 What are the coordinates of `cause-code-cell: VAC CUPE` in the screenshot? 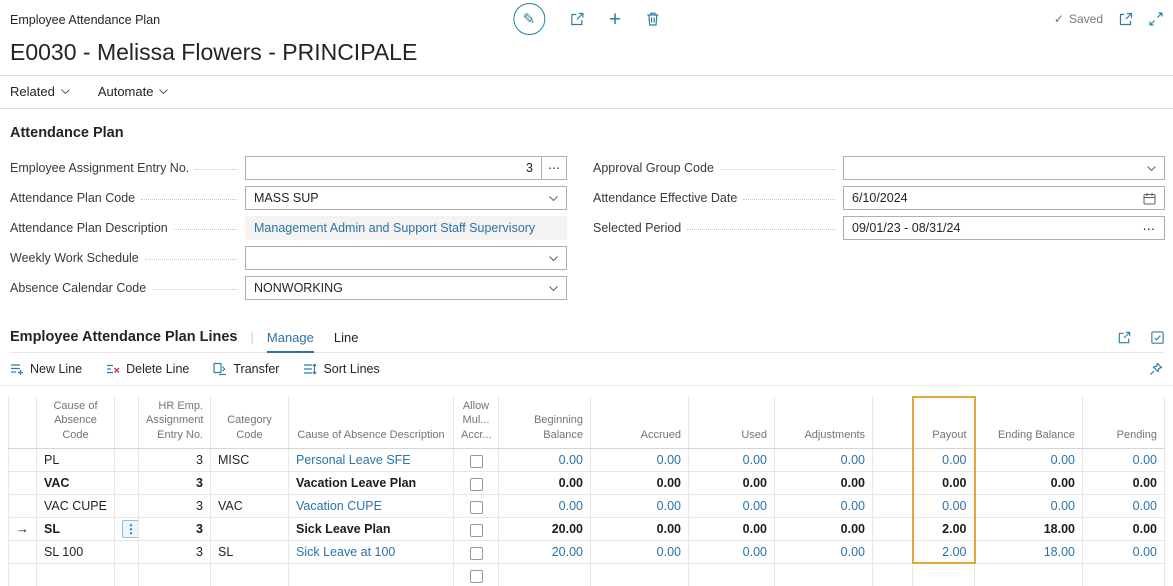 It's located at (75, 505).